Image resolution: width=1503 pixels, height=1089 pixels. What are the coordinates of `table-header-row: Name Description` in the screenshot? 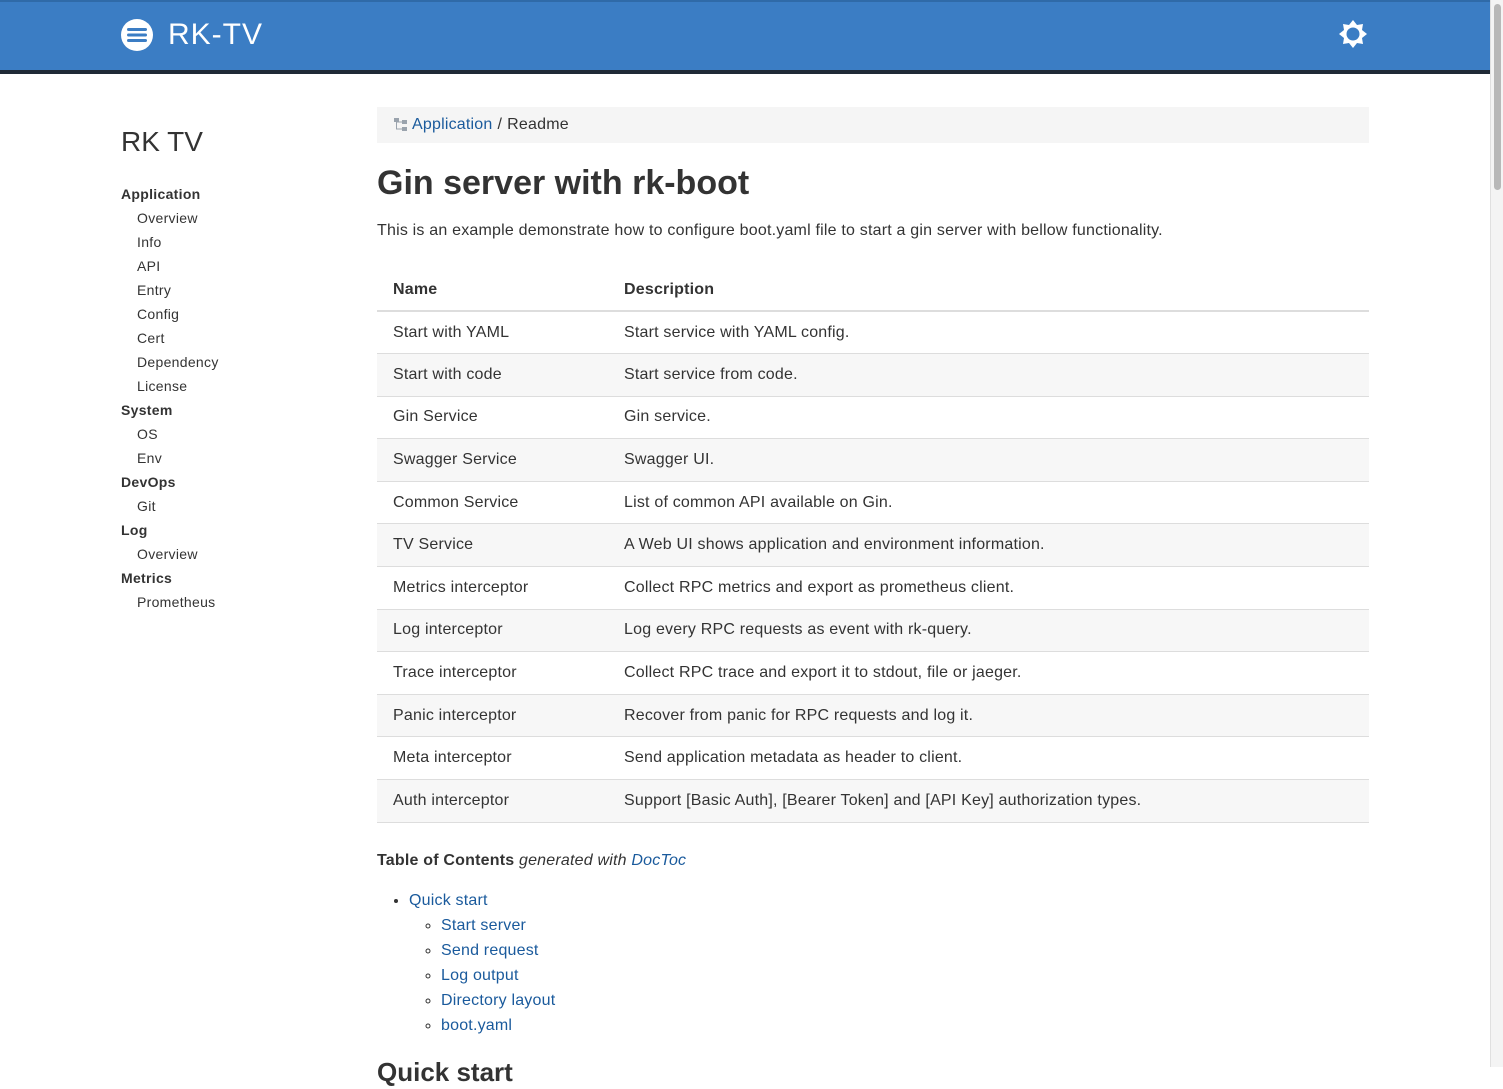 It's located at (873, 290).